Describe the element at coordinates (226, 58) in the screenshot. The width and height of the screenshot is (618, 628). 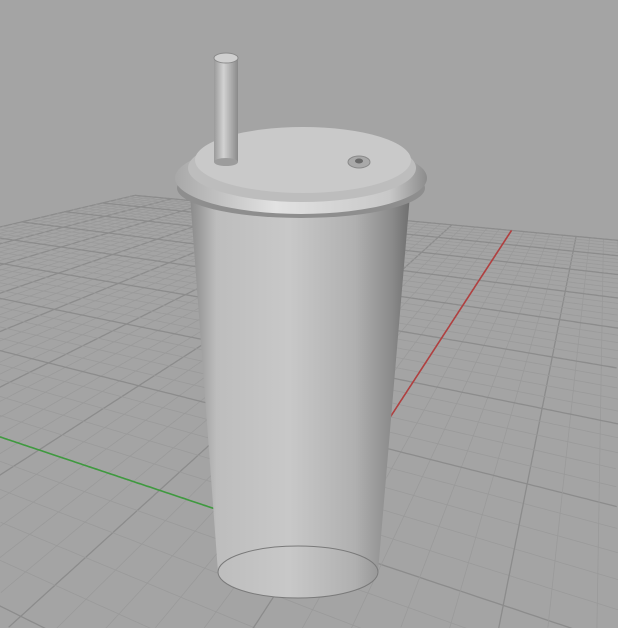
I see `straw-top-opening` at that location.